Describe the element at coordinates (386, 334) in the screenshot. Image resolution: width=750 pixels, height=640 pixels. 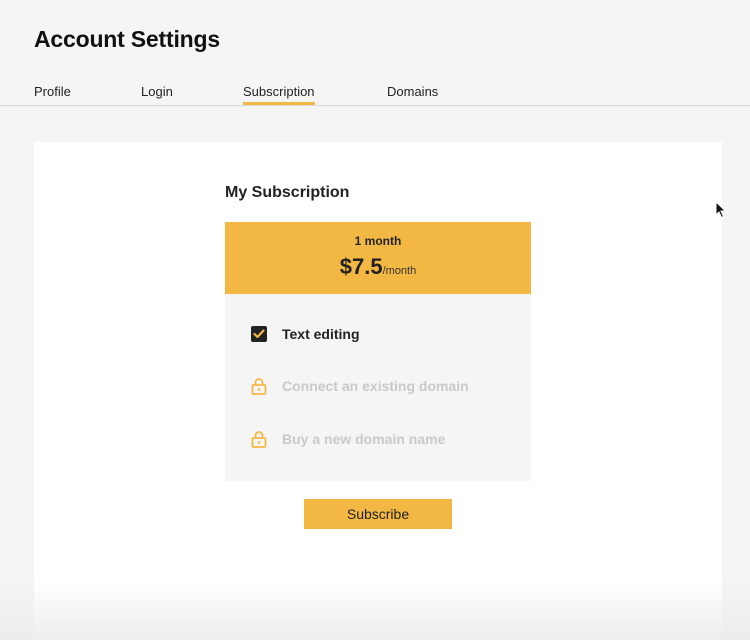
I see `feature-item-text-editing: Text editing` at that location.